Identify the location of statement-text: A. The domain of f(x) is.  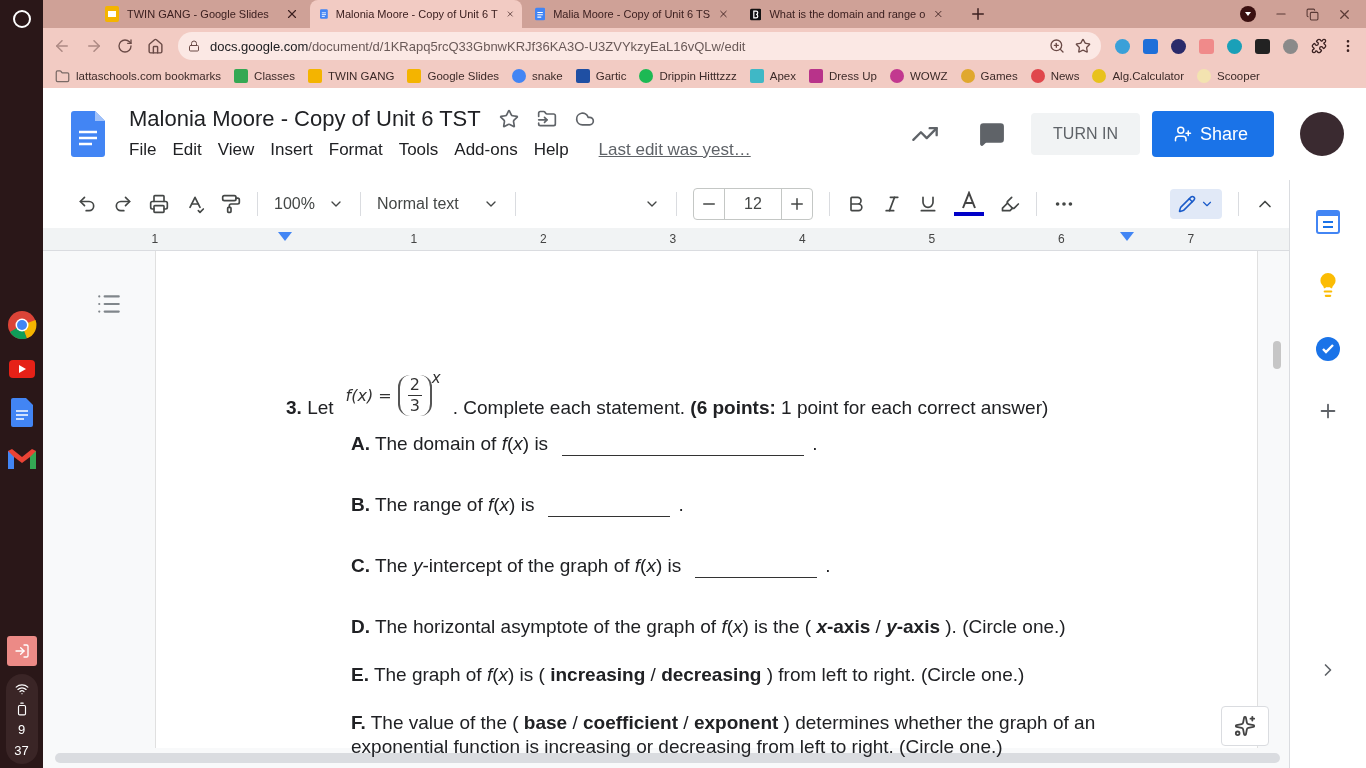
(450, 444).